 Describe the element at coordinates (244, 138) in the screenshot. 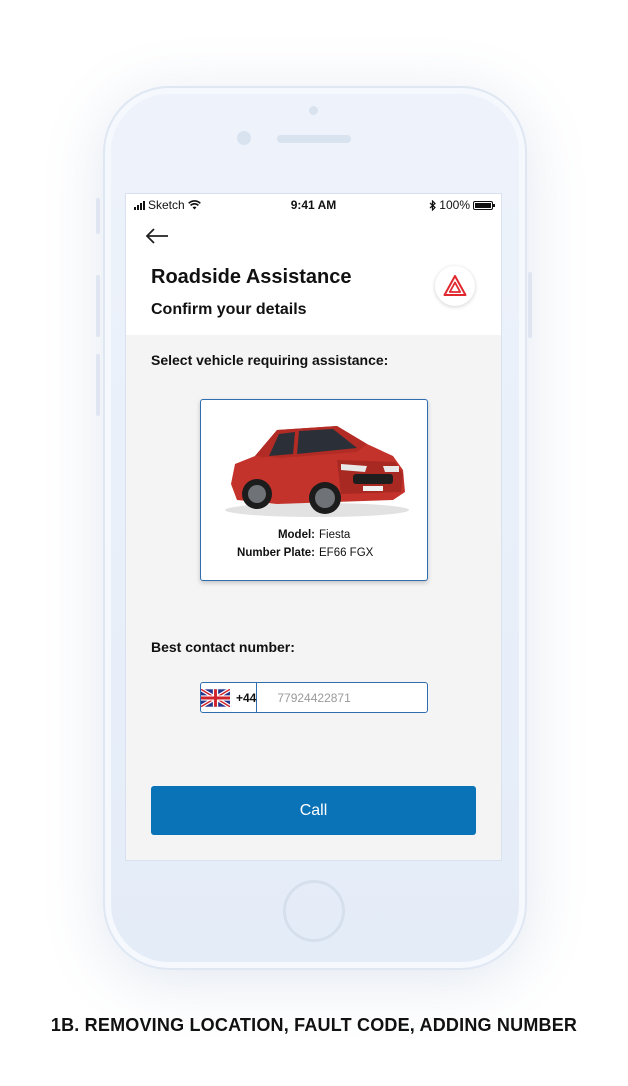

I see `front-camera` at that location.